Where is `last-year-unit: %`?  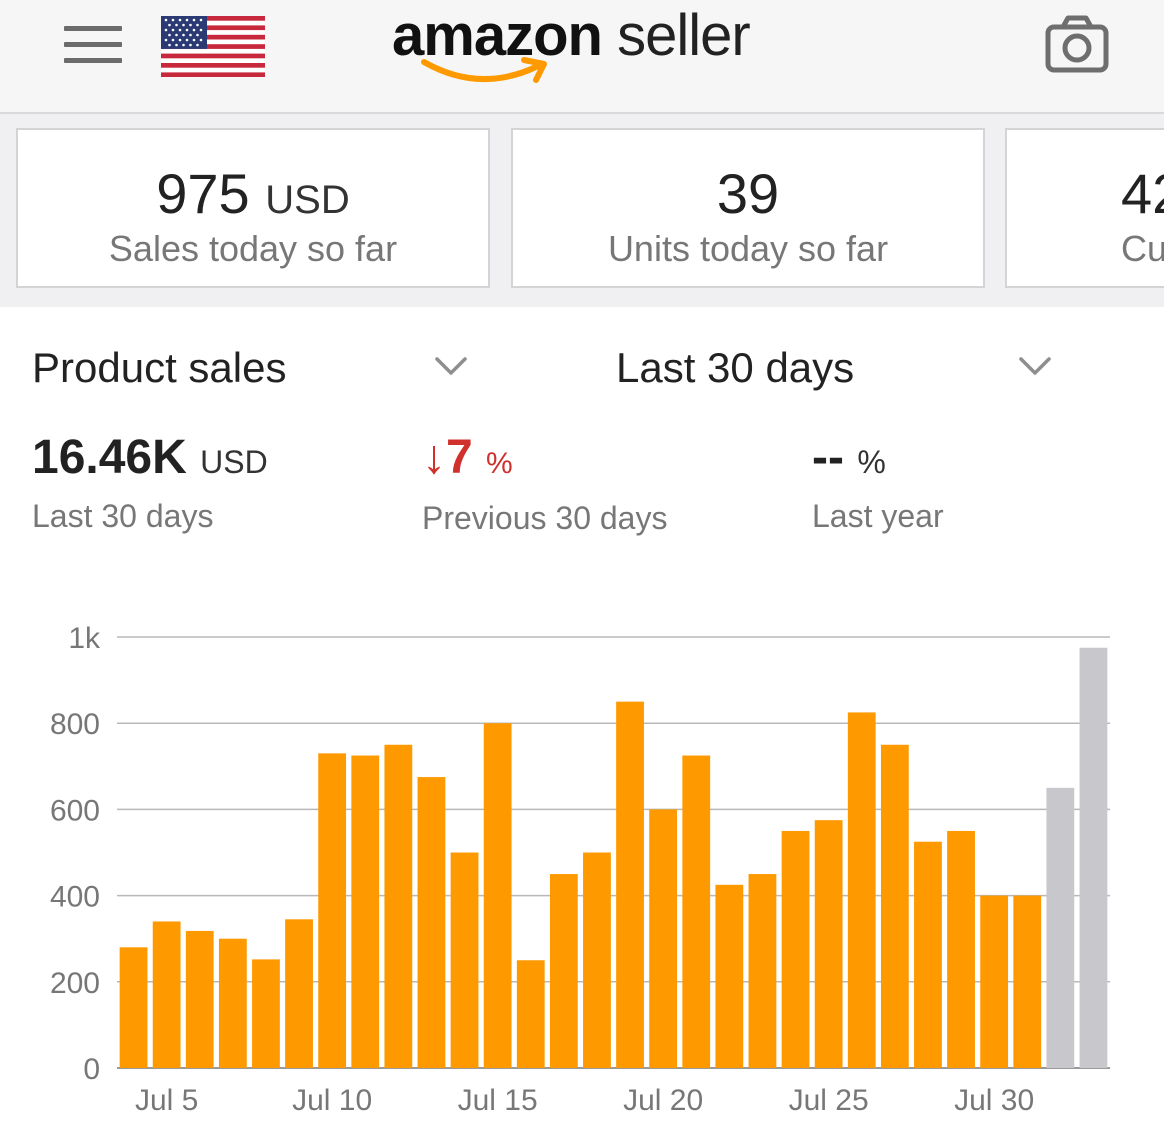 last-year-unit: % is located at coordinates (871, 462).